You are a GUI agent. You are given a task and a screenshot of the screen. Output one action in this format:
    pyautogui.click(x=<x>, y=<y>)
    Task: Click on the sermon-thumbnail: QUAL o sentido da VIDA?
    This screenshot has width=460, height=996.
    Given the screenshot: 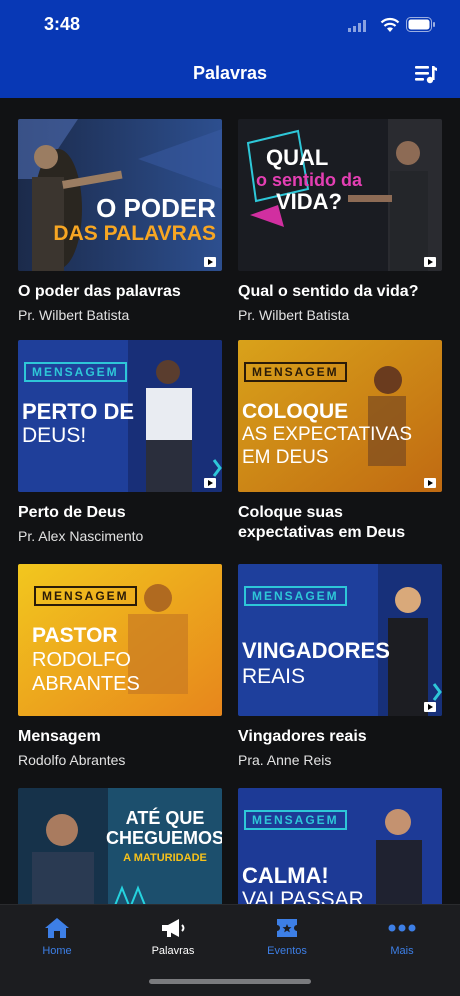 What is the action you would take?
    pyautogui.click(x=340, y=195)
    